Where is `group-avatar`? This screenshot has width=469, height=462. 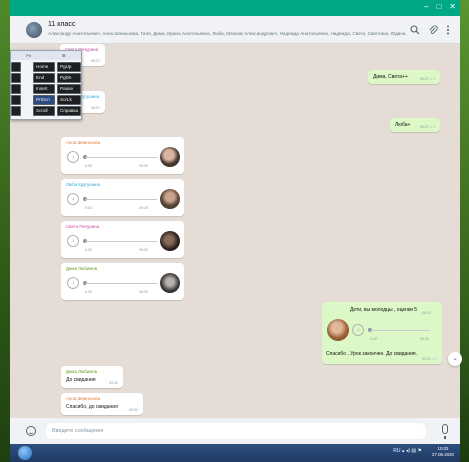 group-avatar is located at coordinates (34, 30).